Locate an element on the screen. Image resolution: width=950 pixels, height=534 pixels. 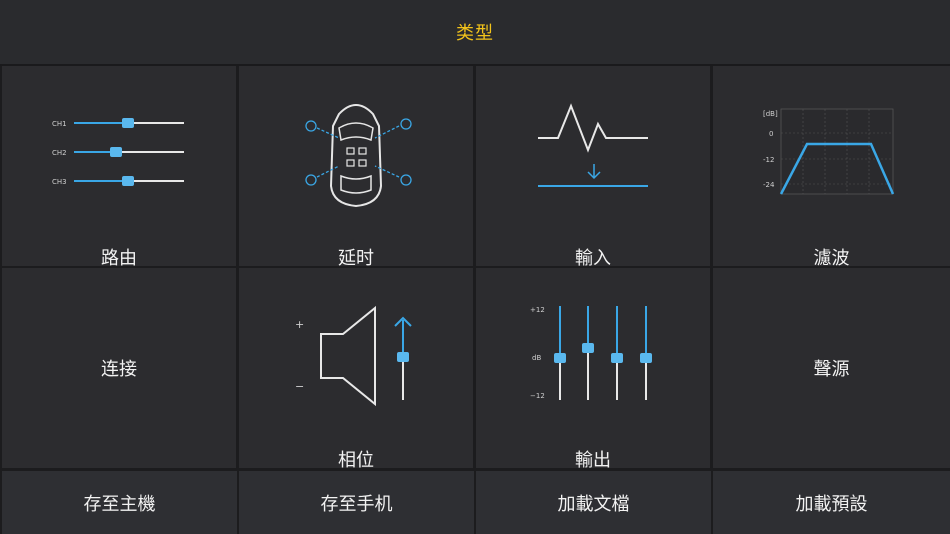
tile-input: 輸入 is located at coordinates (593, 167).